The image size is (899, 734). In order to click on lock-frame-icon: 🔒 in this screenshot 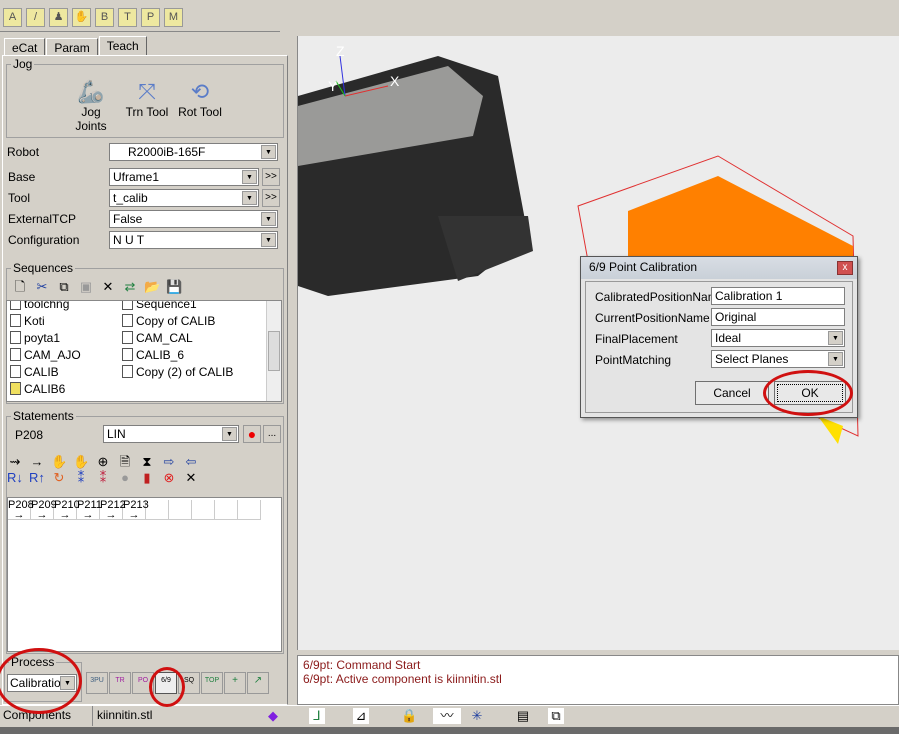, I will do `click(409, 716)`.